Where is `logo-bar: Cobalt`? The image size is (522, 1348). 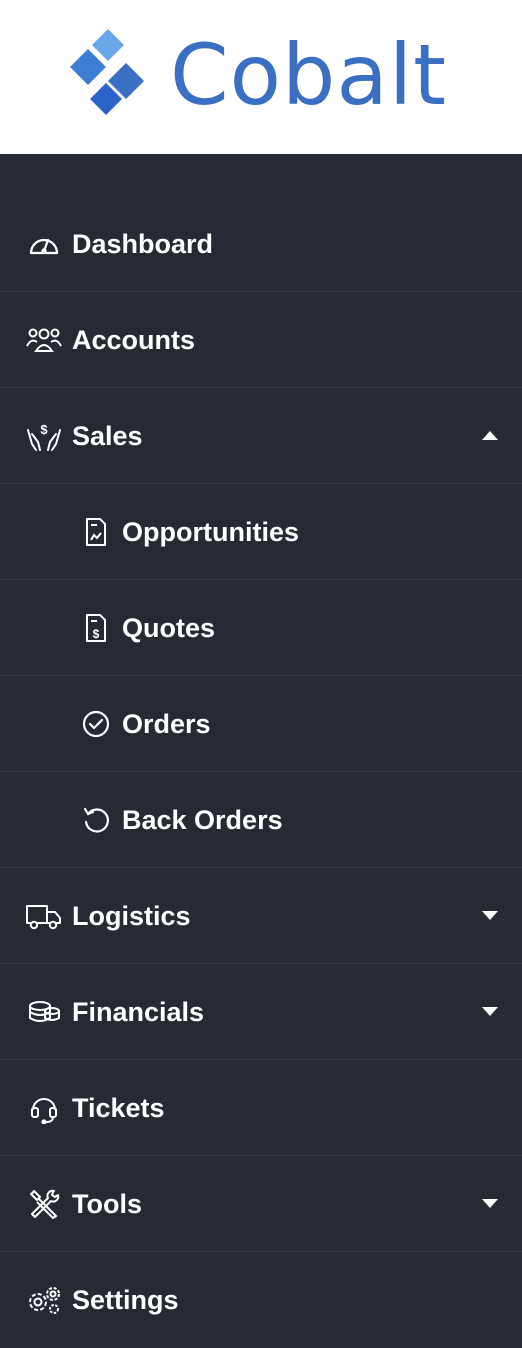
logo-bar: Cobalt is located at coordinates (261, 77).